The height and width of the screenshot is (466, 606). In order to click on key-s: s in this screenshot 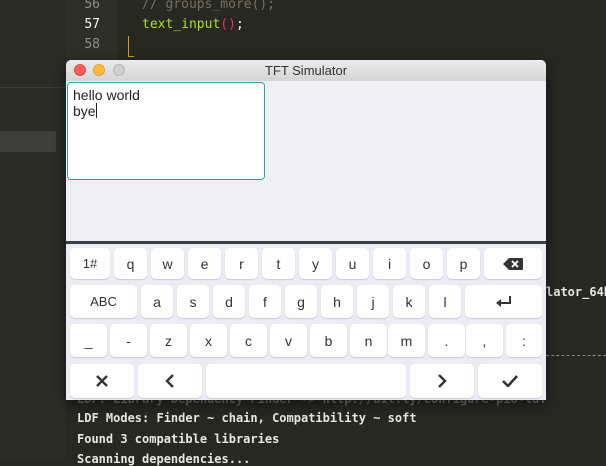, I will do `click(193, 301)`.